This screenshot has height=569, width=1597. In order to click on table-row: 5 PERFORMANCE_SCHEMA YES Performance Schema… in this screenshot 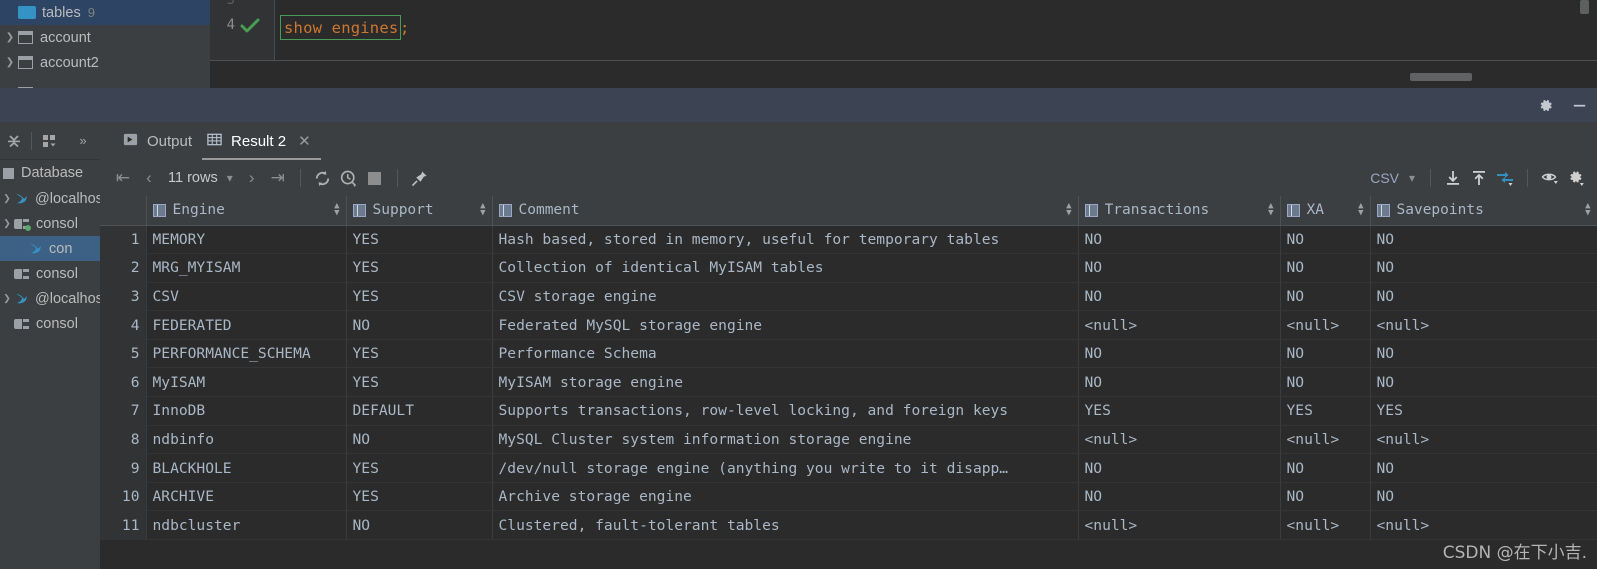, I will do `click(848, 354)`.